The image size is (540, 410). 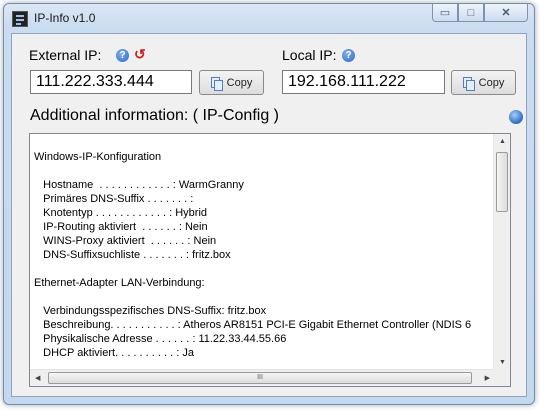 What do you see at coordinates (309, 55) in the screenshot?
I see `local-ip-label: Local IP:` at bounding box center [309, 55].